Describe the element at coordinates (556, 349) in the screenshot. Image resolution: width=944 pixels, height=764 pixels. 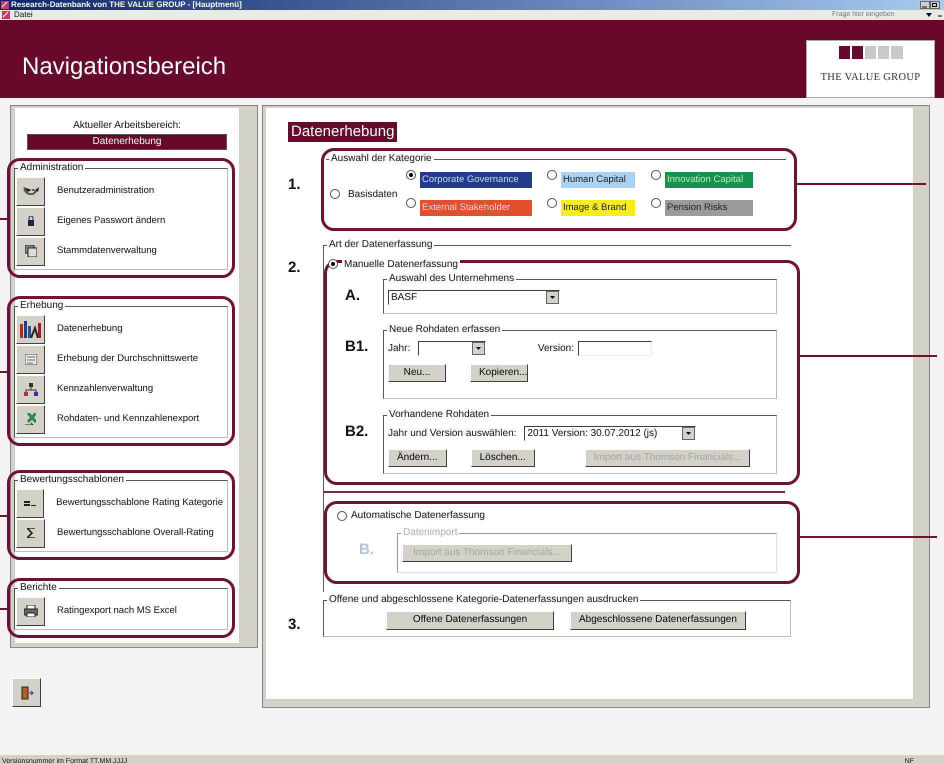
I see `field-label: Version:` at that location.